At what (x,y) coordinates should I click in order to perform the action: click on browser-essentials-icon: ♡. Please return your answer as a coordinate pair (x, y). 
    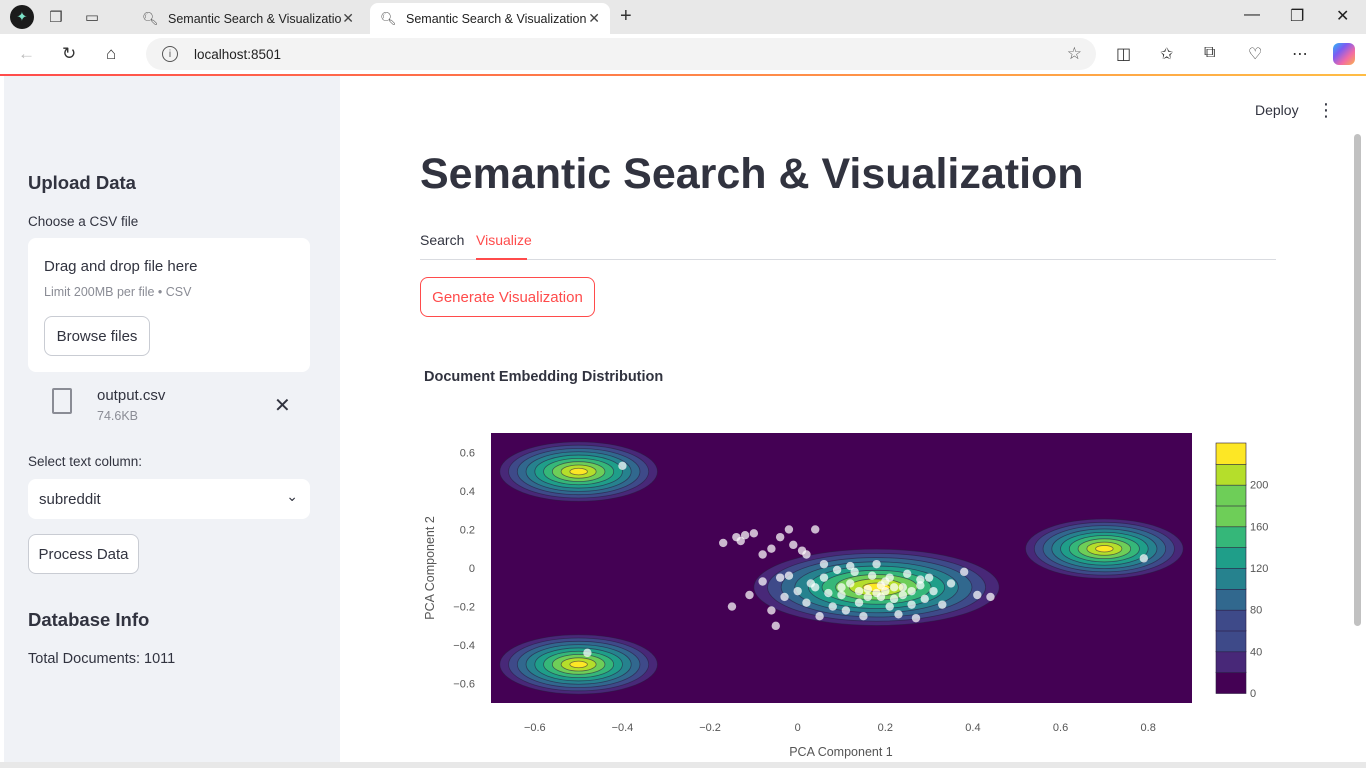
    Looking at the image, I should click on (1255, 54).